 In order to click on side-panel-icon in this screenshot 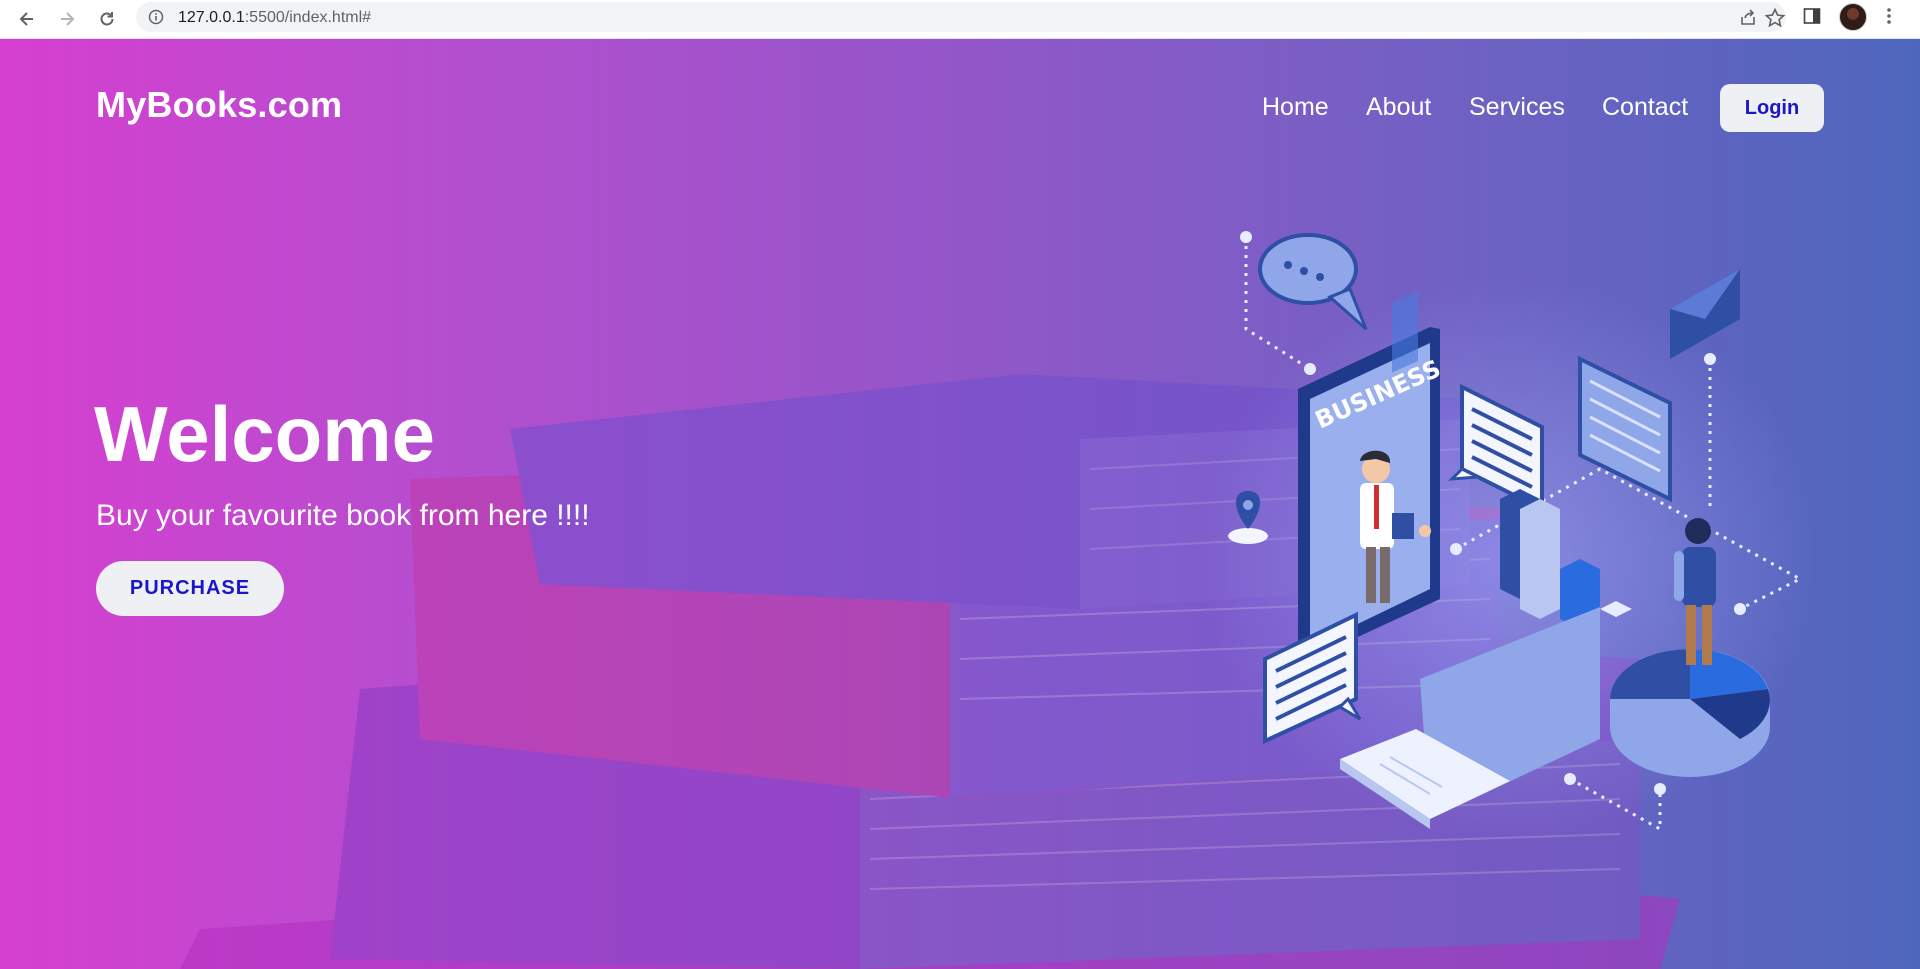, I will do `click(1812, 18)`.